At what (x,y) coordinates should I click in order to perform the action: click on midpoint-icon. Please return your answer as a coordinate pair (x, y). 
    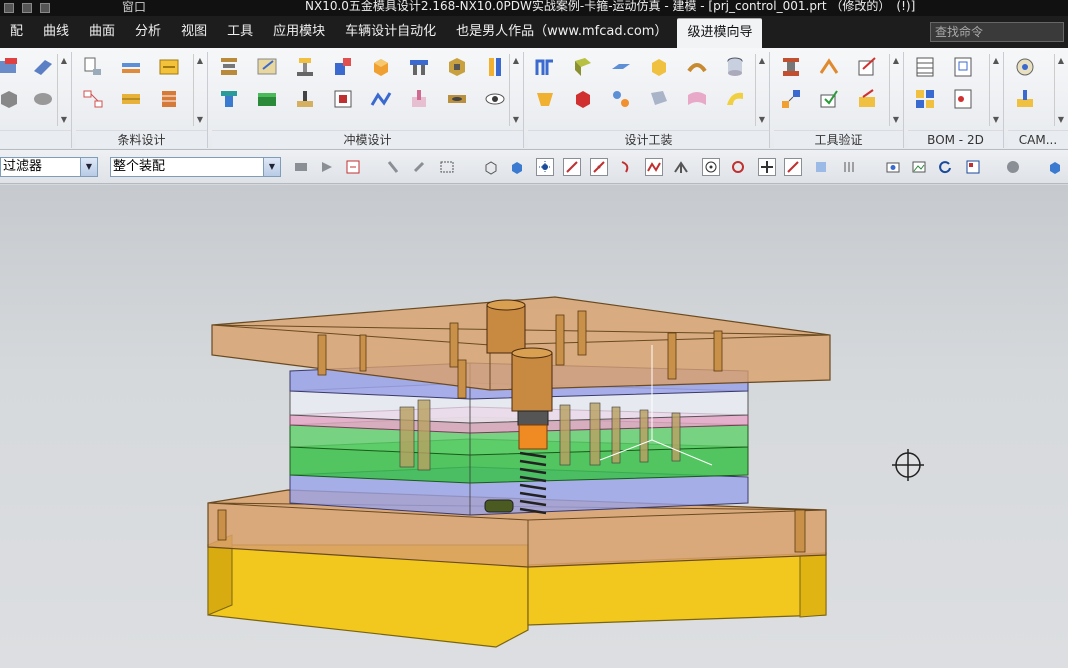
    Looking at the image, I should click on (599, 167).